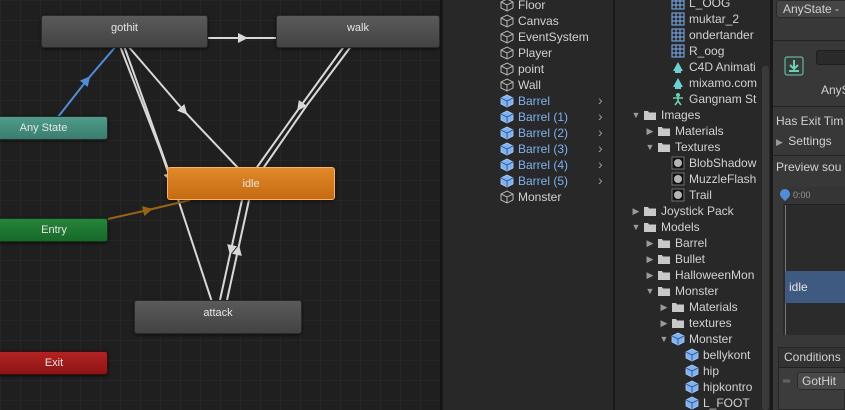 Image resolution: width=845 pixels, height=410 pixels. What do you see at coordinates (678, 67) in the screenshot?
I see `animation-icon` at bounding box center [678, 67].